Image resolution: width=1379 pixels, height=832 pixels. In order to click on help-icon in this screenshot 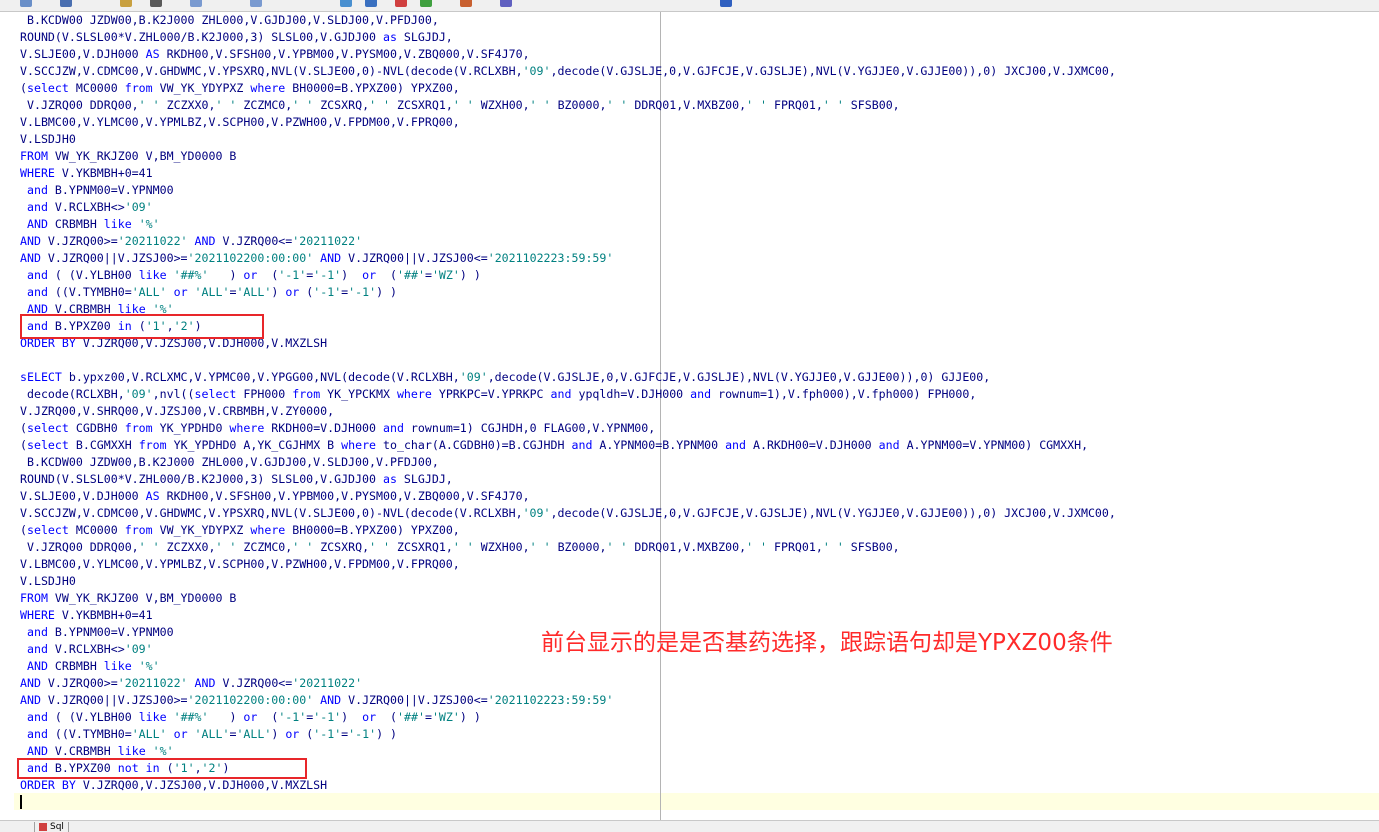, I will do `click(726, 3)`.